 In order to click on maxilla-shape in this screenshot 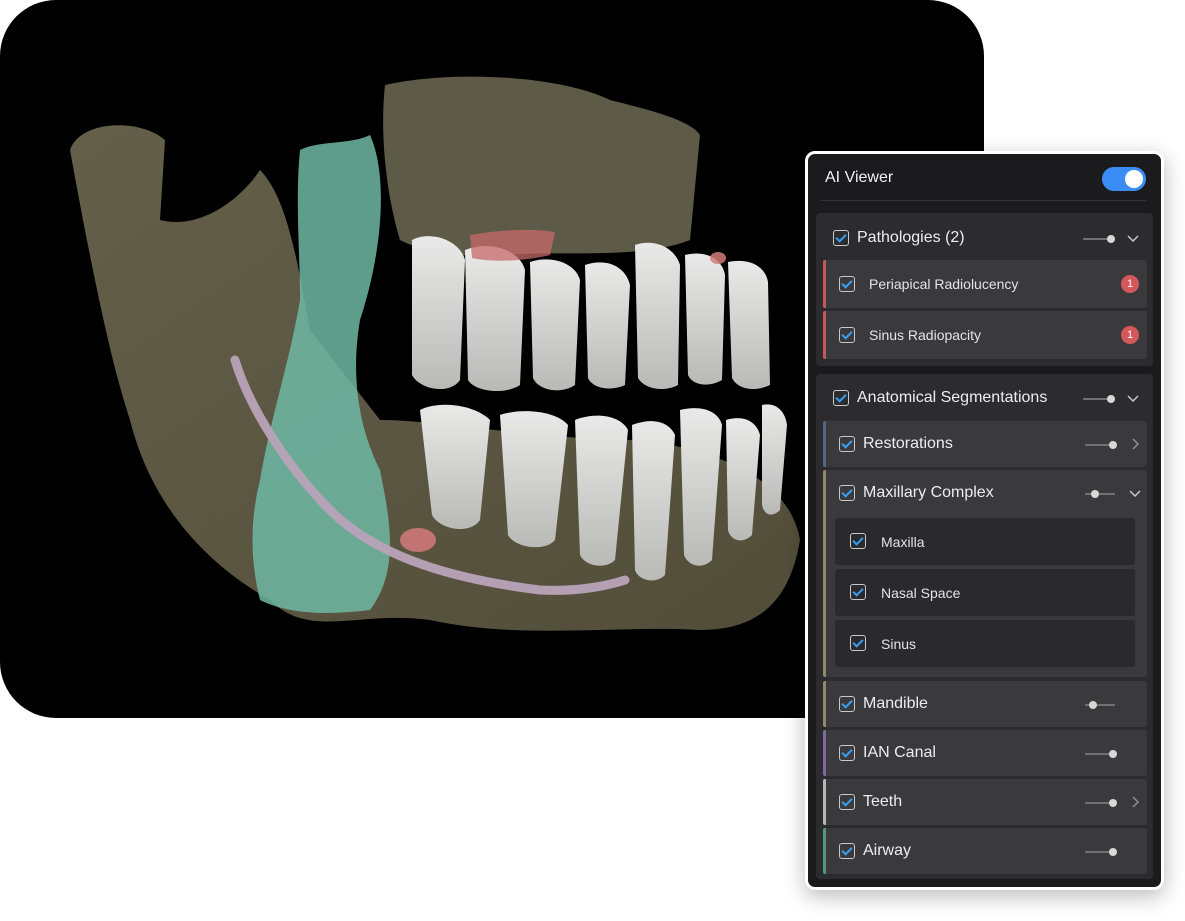, I will do `click(541, 166)`.